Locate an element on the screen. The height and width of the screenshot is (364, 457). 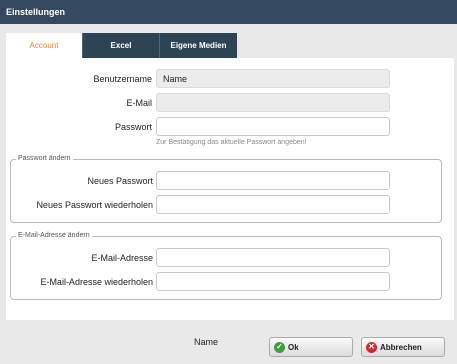
email-field is located at coordinates (273, 102).